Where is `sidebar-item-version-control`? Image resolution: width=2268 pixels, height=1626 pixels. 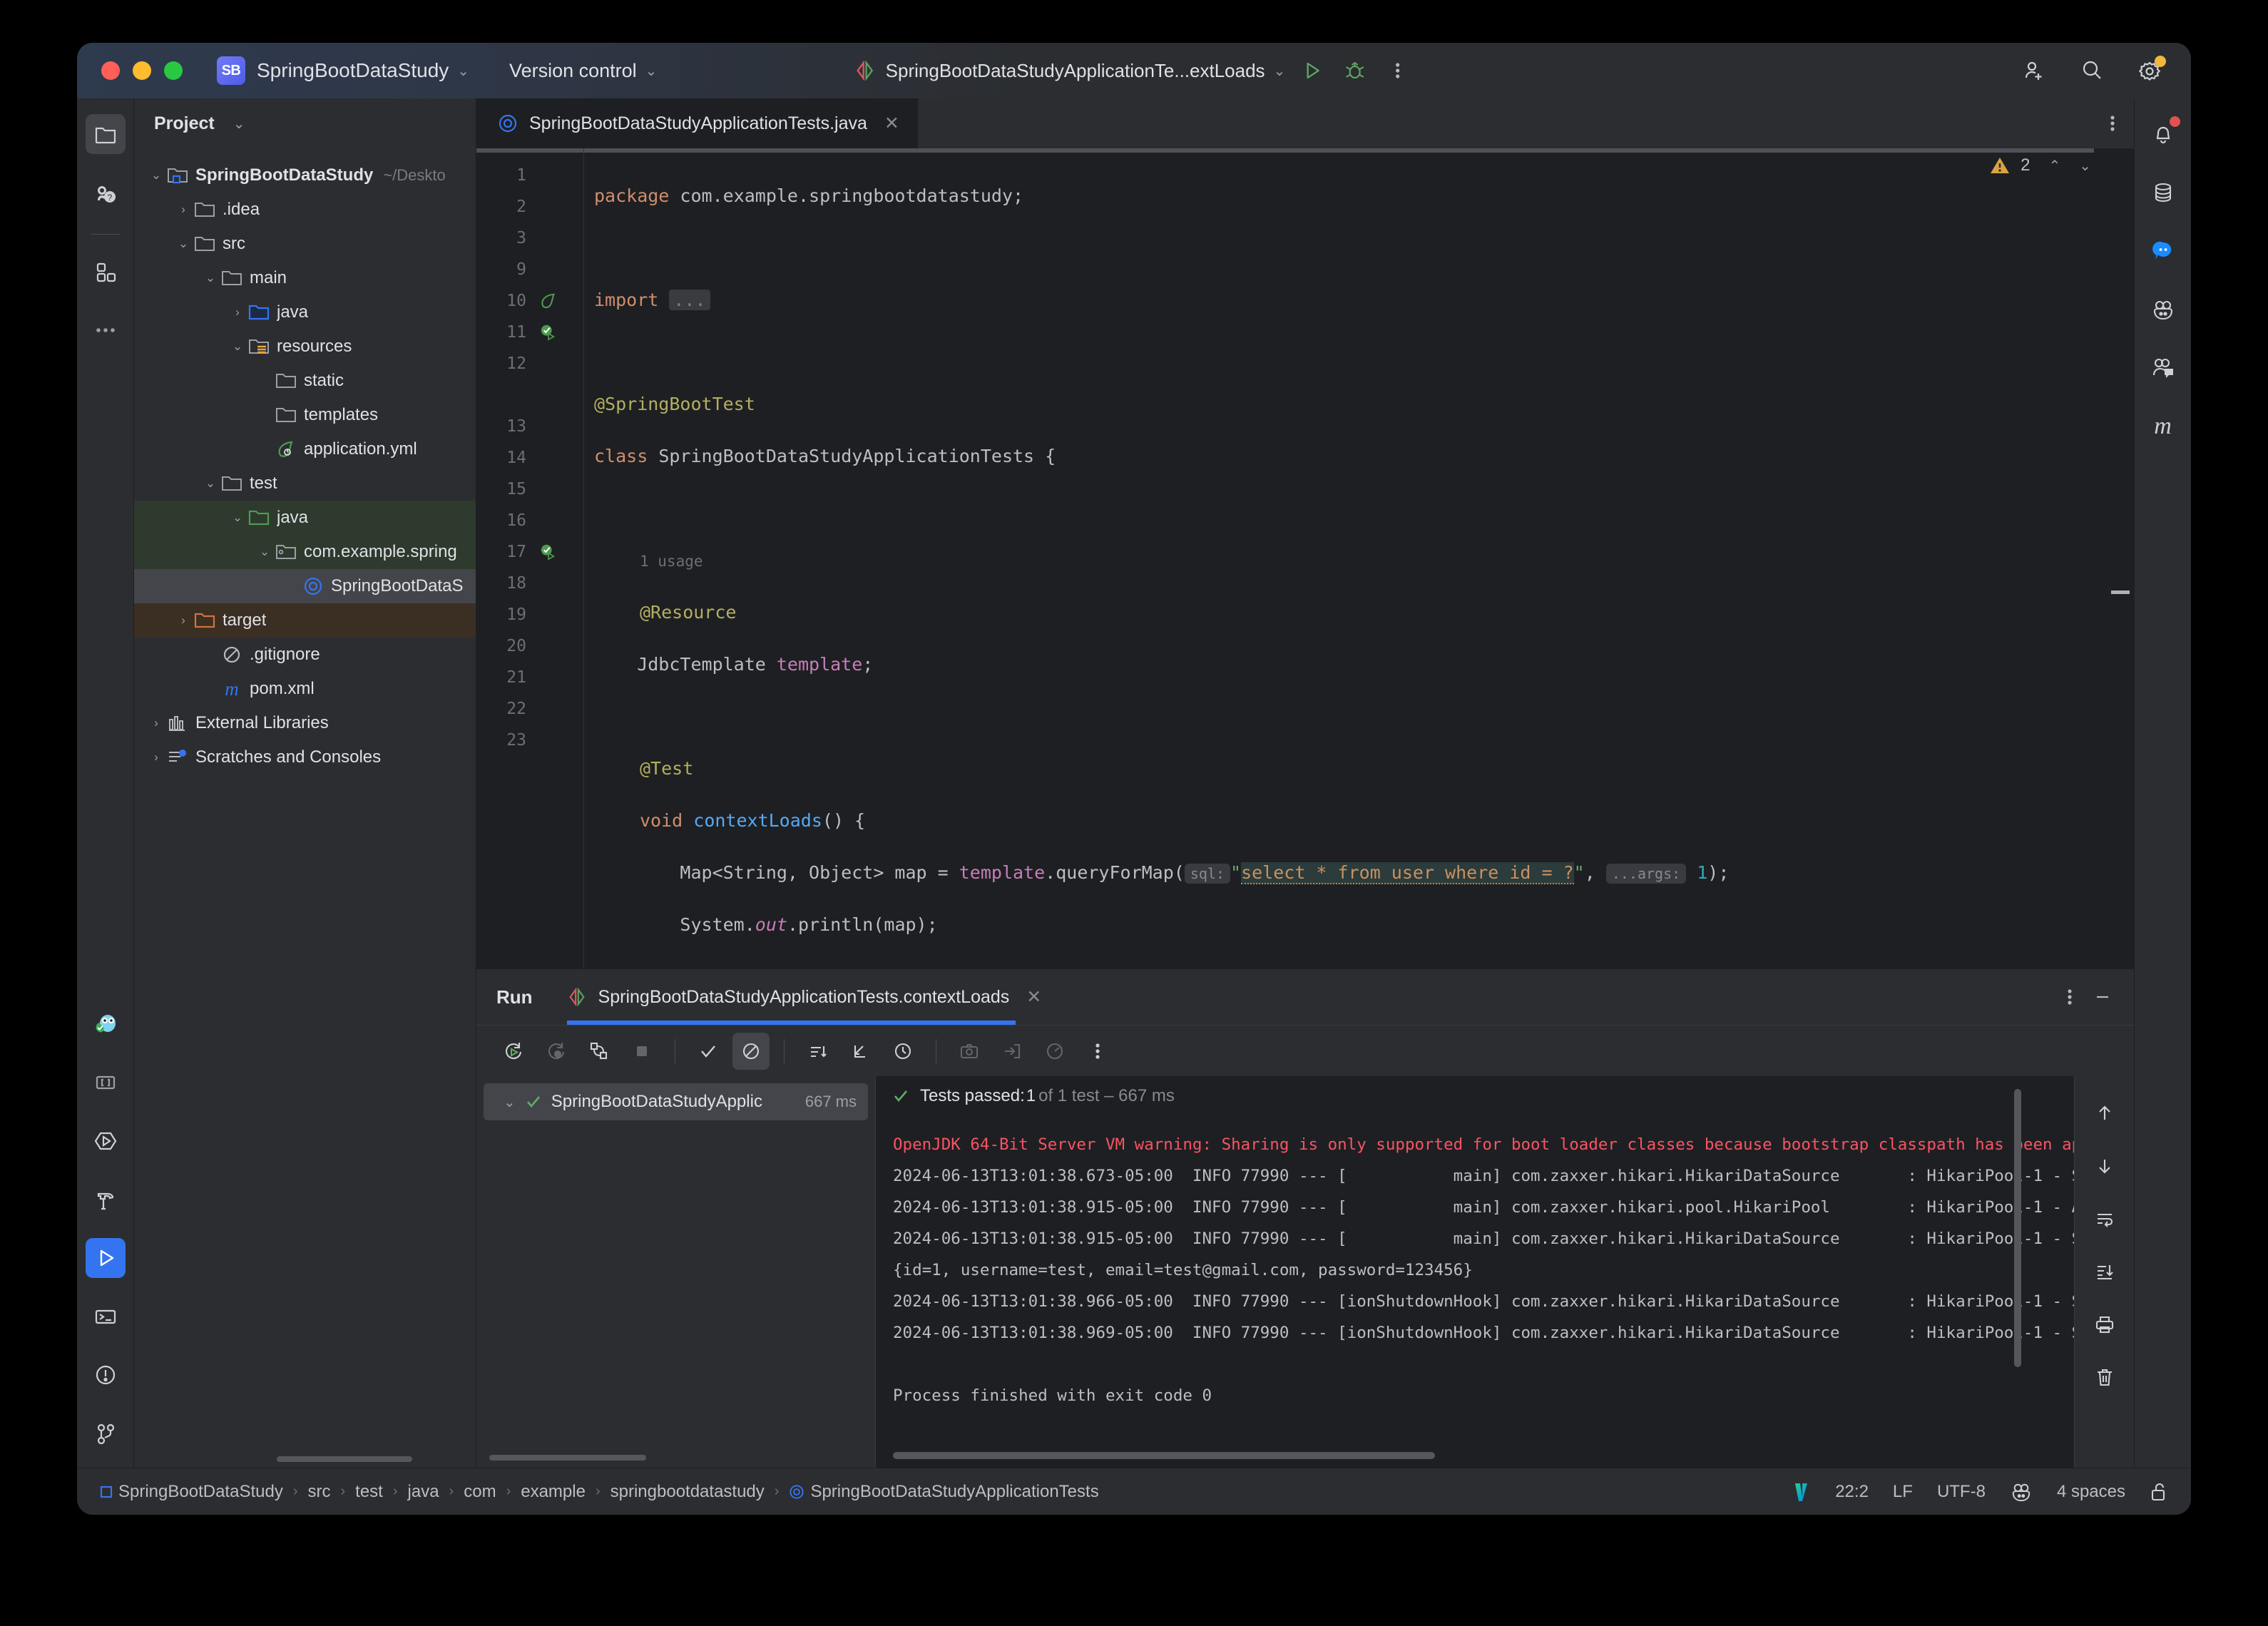 sidebar-item-version-control is located at coordinates (106, 1433).